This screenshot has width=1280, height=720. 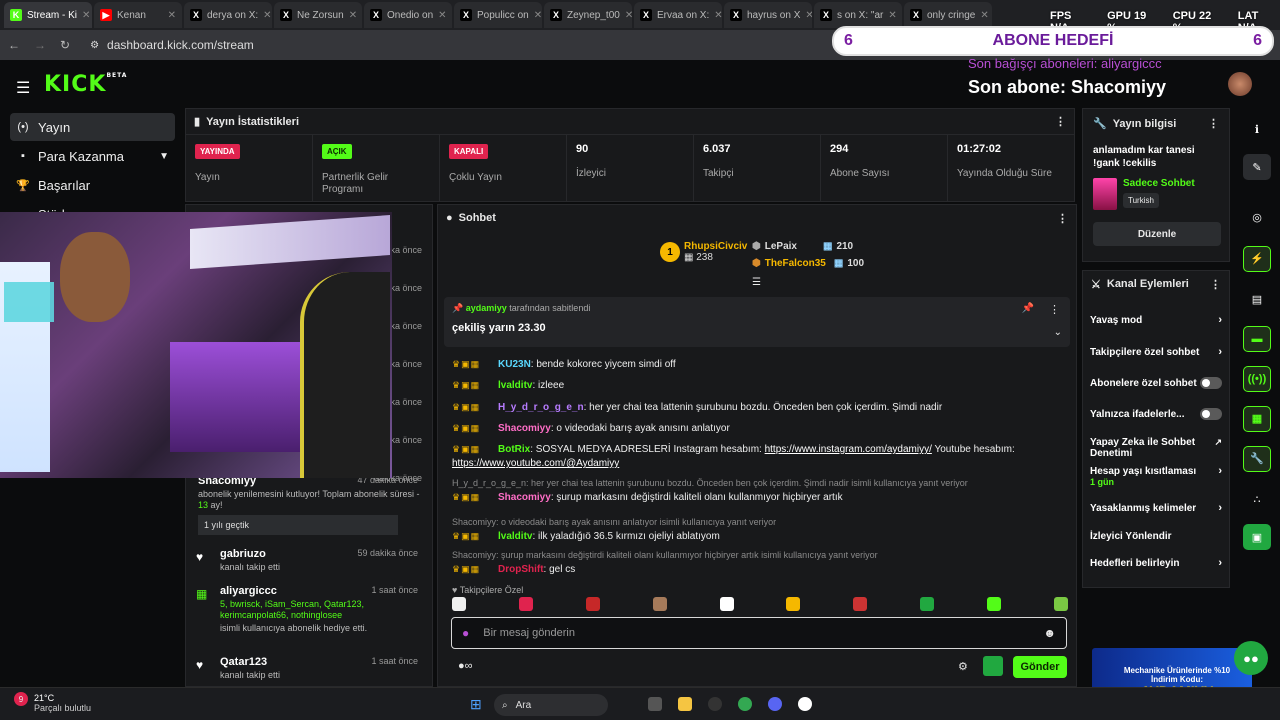 What do you see at coordinates (655, 704) in the screenshot?
I see `taskview-icon` at bounding box center [655, 704].